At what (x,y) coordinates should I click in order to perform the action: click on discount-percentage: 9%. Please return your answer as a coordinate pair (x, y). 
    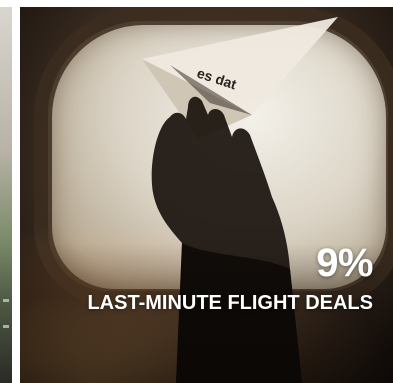
    Looking at the image, I should click on (344, 263).